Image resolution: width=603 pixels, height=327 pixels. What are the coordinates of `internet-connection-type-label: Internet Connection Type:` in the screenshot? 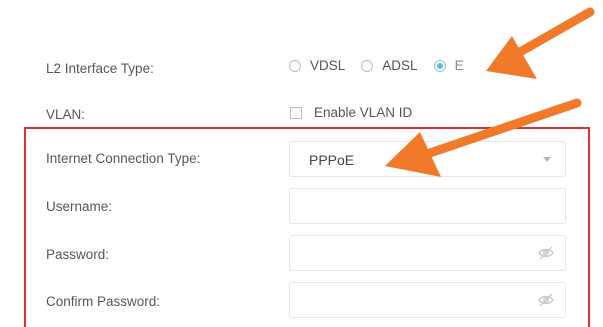 It's located at (123, 158).